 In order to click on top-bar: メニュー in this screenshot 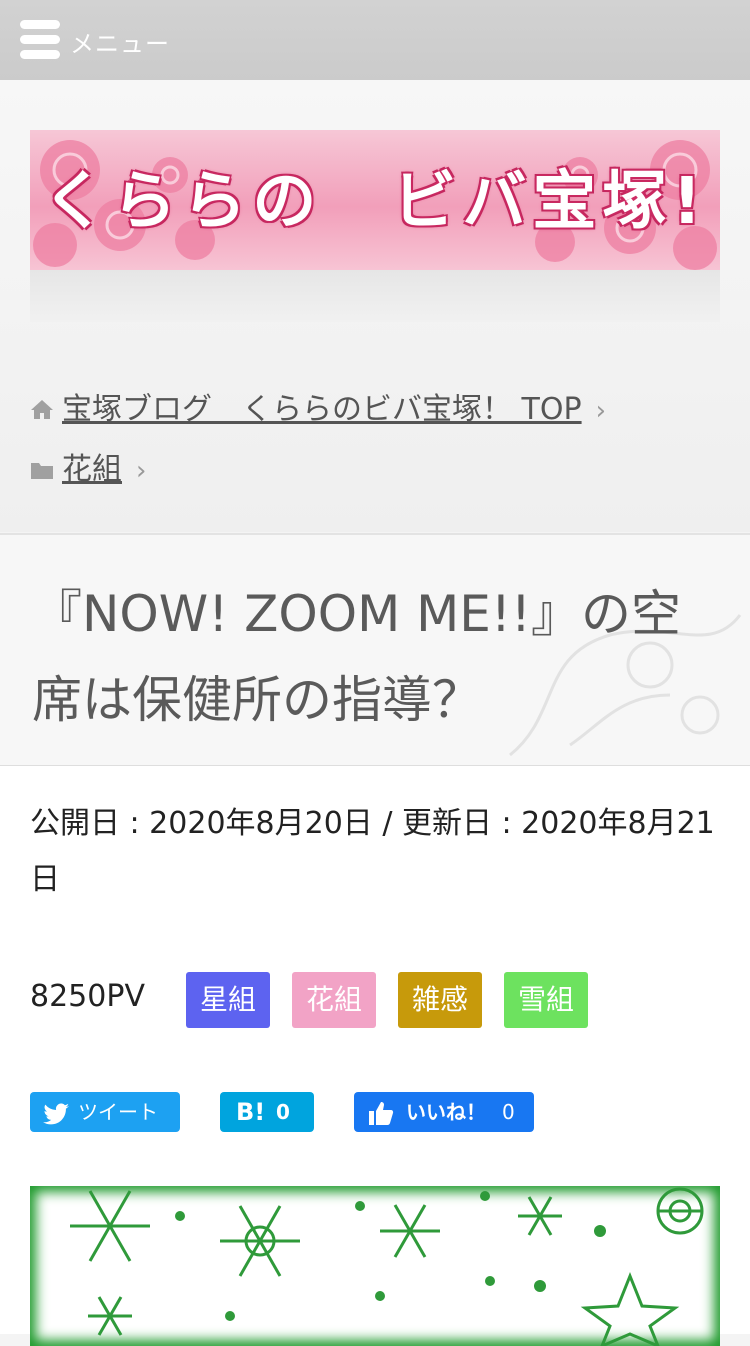, I will do `click(375, 40)`.